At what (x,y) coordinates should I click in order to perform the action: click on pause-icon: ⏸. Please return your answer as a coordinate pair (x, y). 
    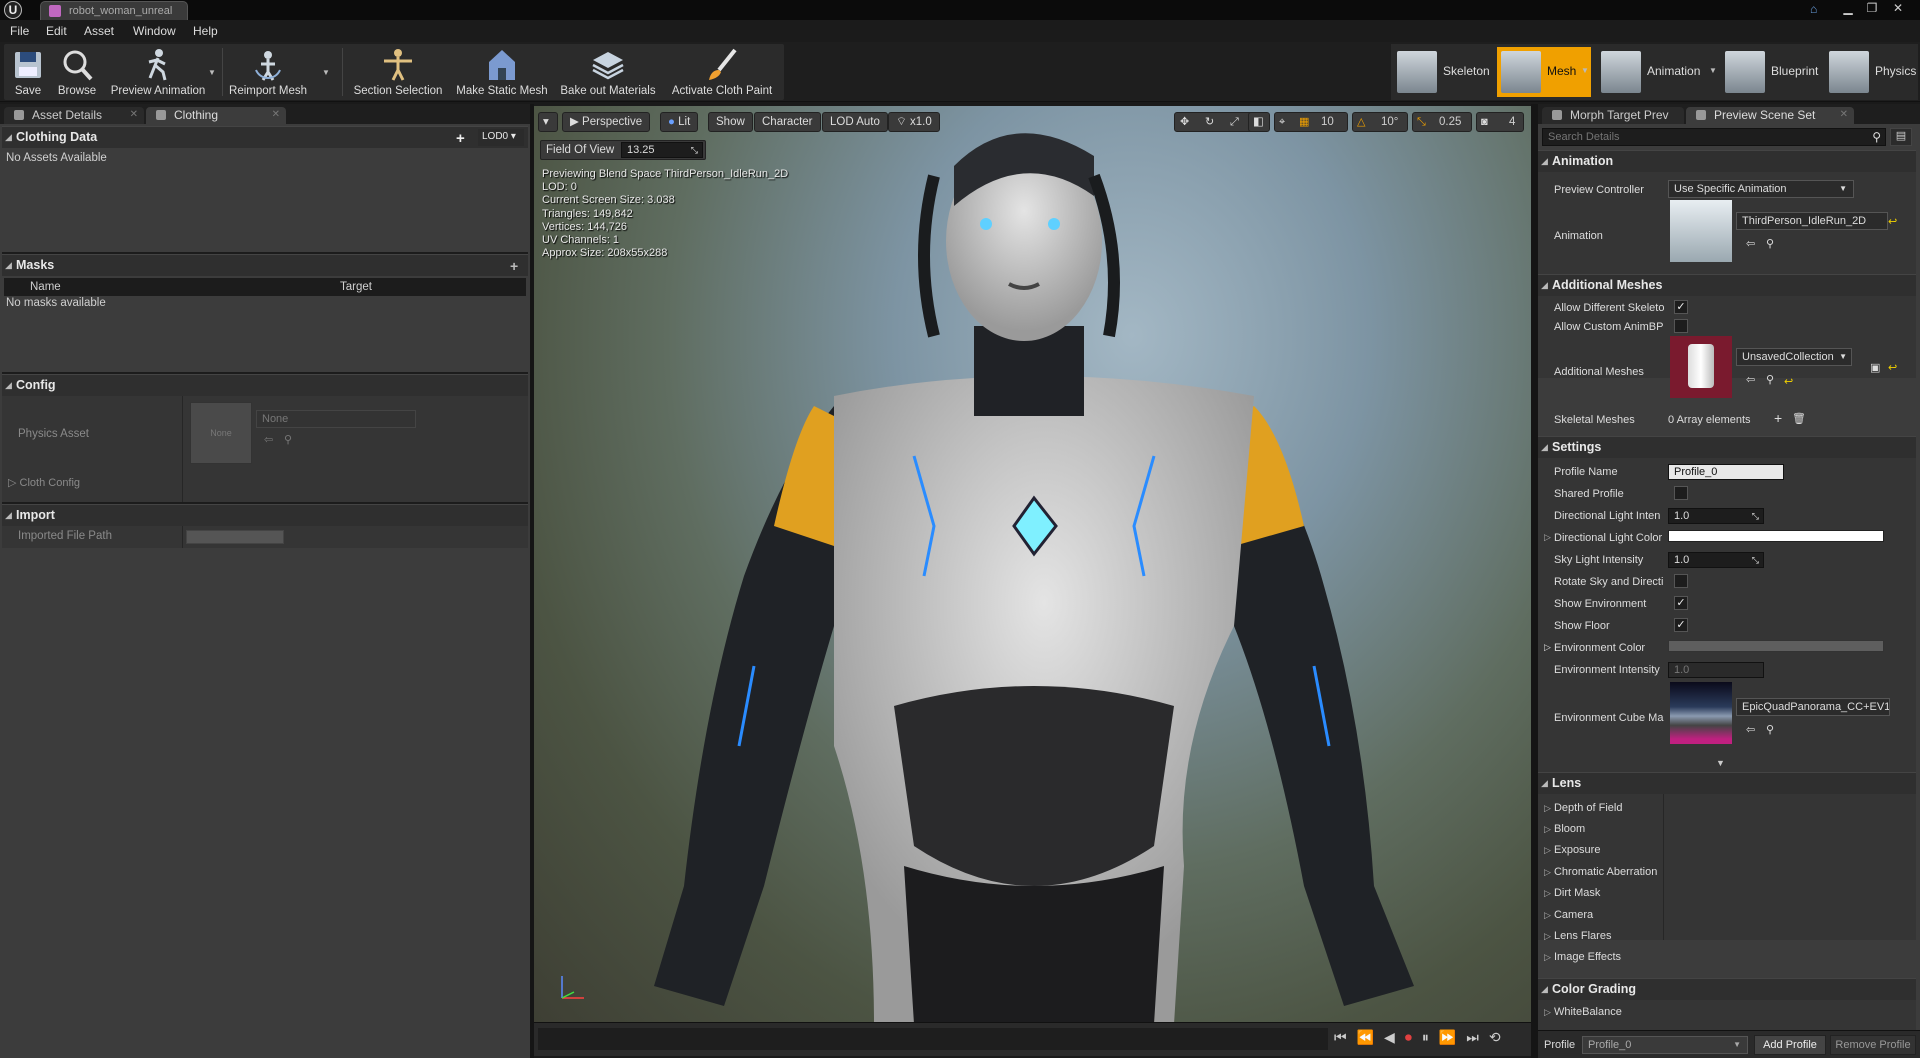
    Looking at the image, I should click on (1430, 1037).